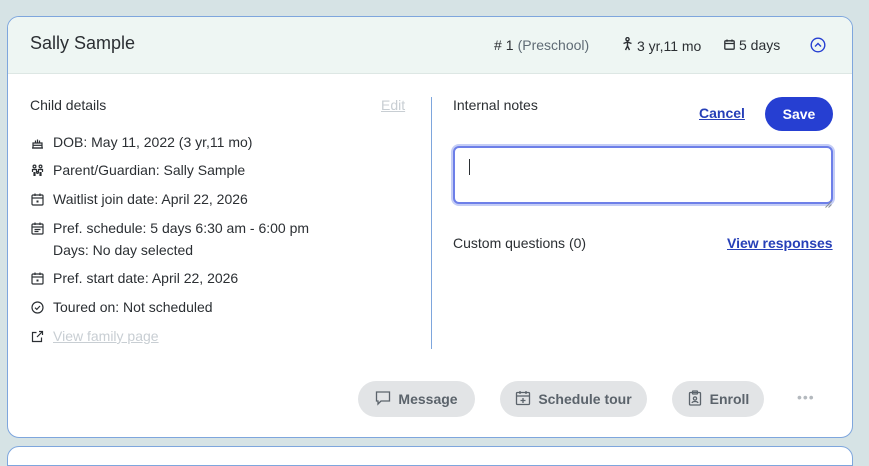 This screenshot has width=869, height=466. I want to click on toured-text: Toured on: Not scheduled, so click(133, 307).